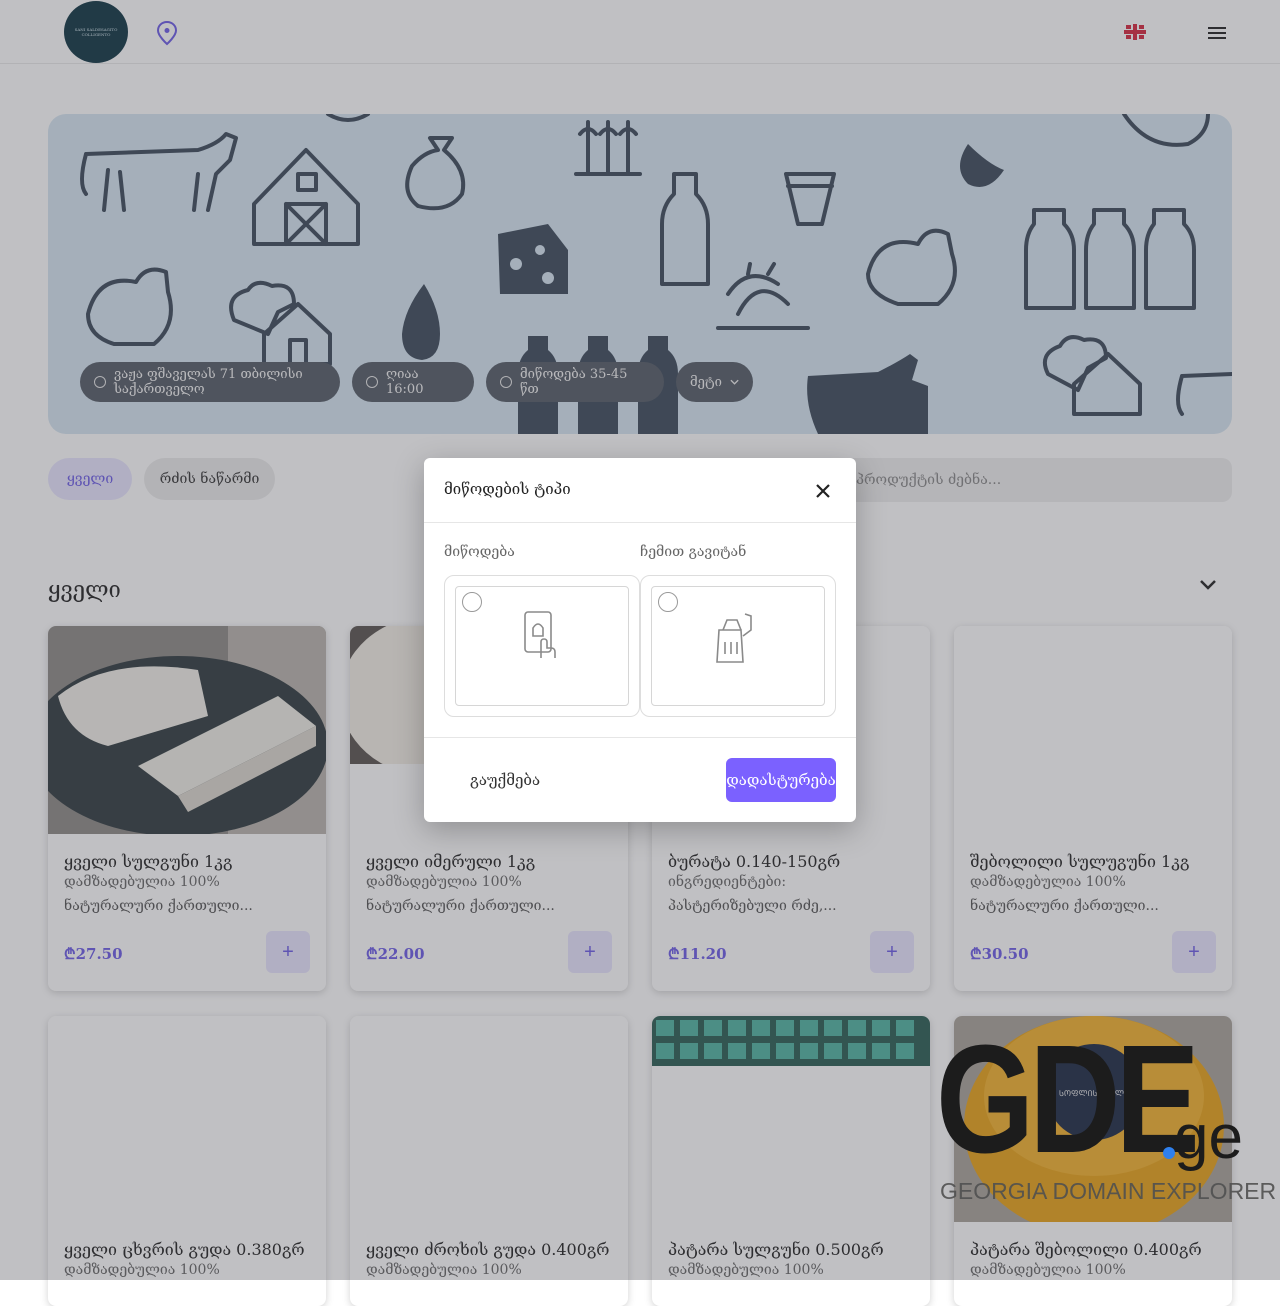 The height and width of the screenshot is (1306, 1280). Describe the element at coordinates (823, 491) in the screenshot. I see `close-icon` at that location.